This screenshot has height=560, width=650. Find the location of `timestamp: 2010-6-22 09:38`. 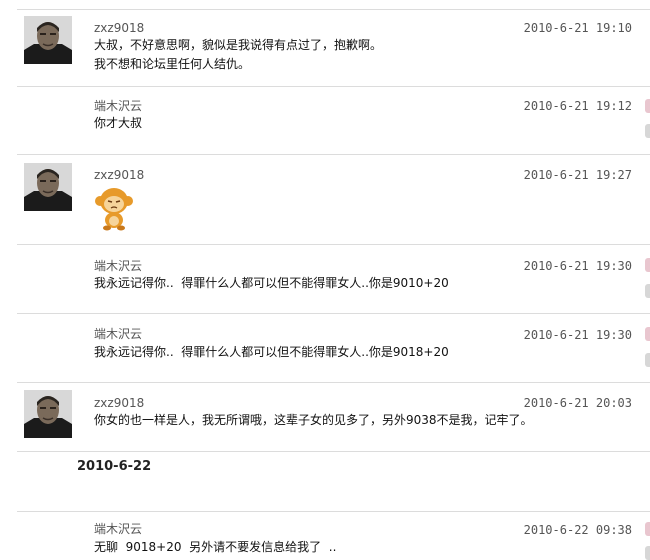

timestamp: 2010-6-22 09:38 is located at coordinates (577, 530).